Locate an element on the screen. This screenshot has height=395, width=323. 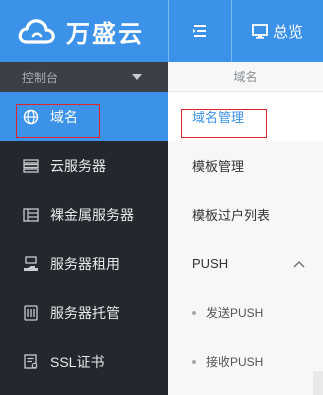
subnav-item-label: 模板管理 is located at coordinates (218, 166).